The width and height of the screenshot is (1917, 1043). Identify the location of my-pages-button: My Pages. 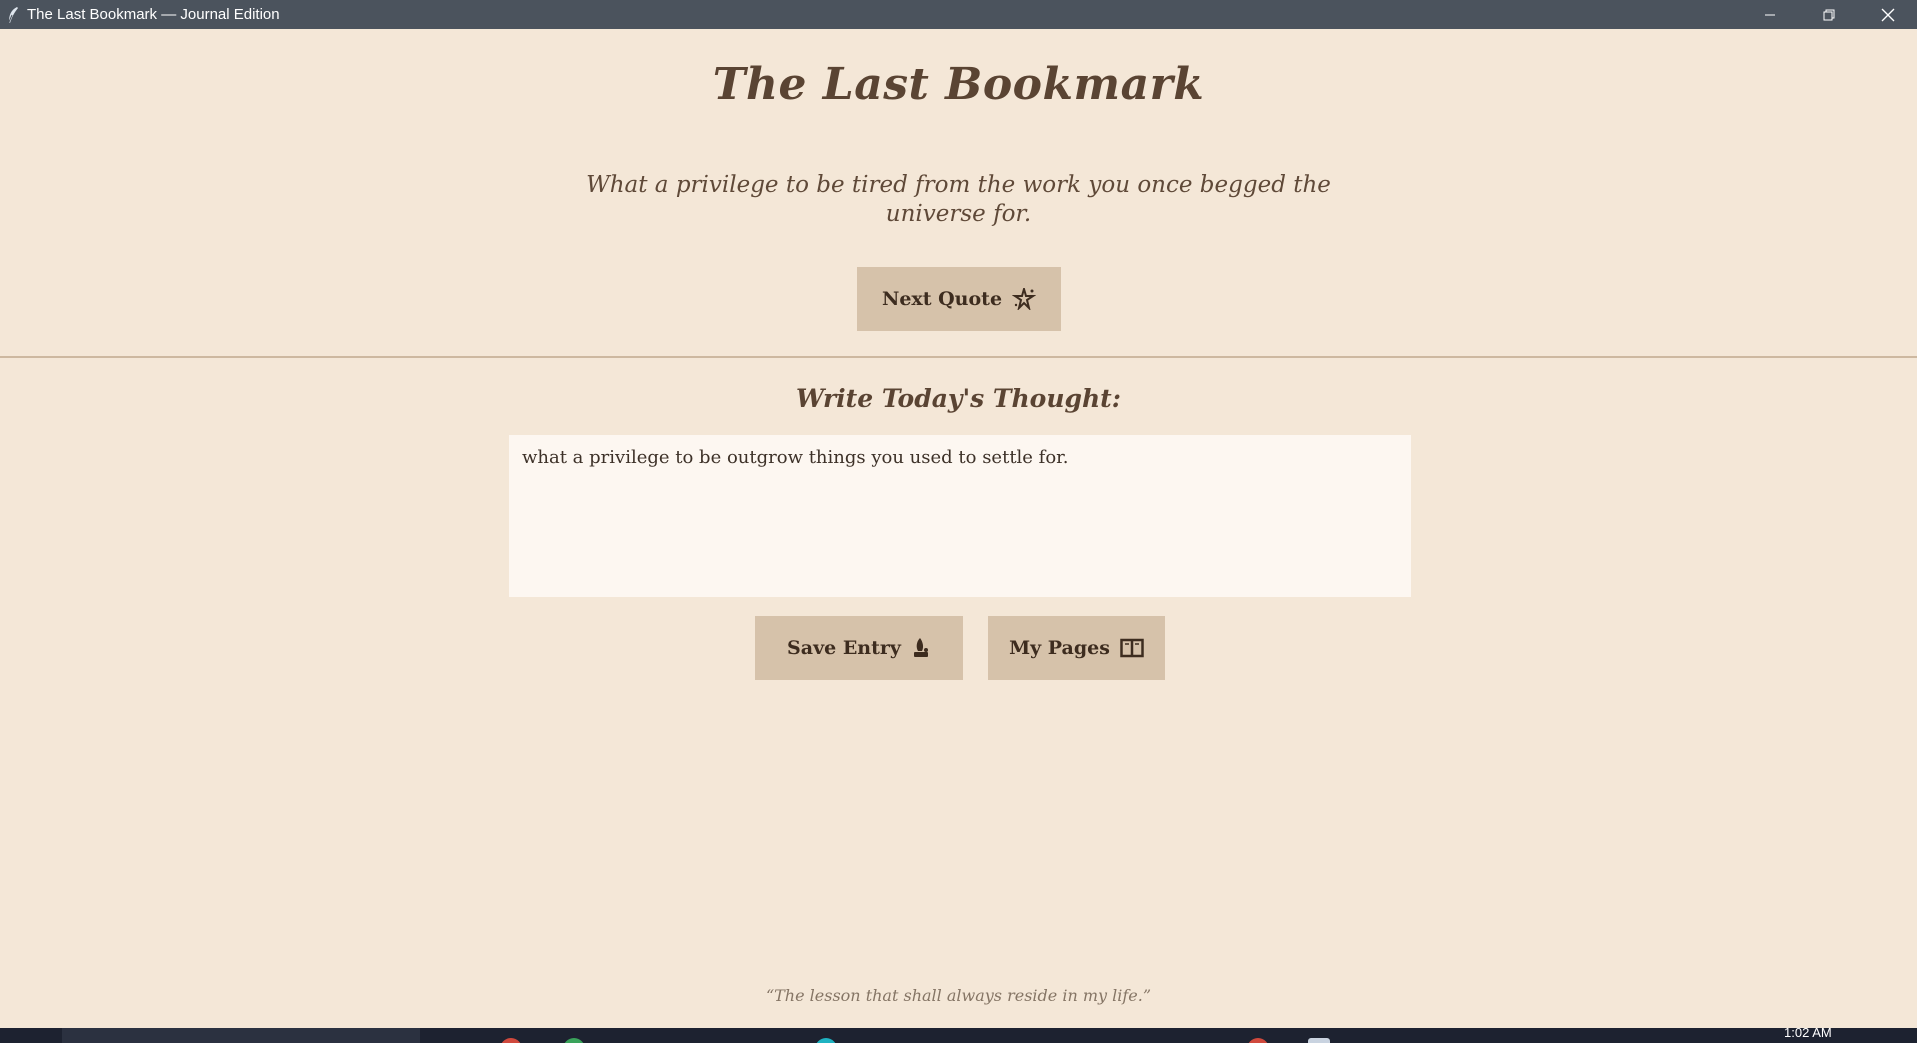
(1076, 648).